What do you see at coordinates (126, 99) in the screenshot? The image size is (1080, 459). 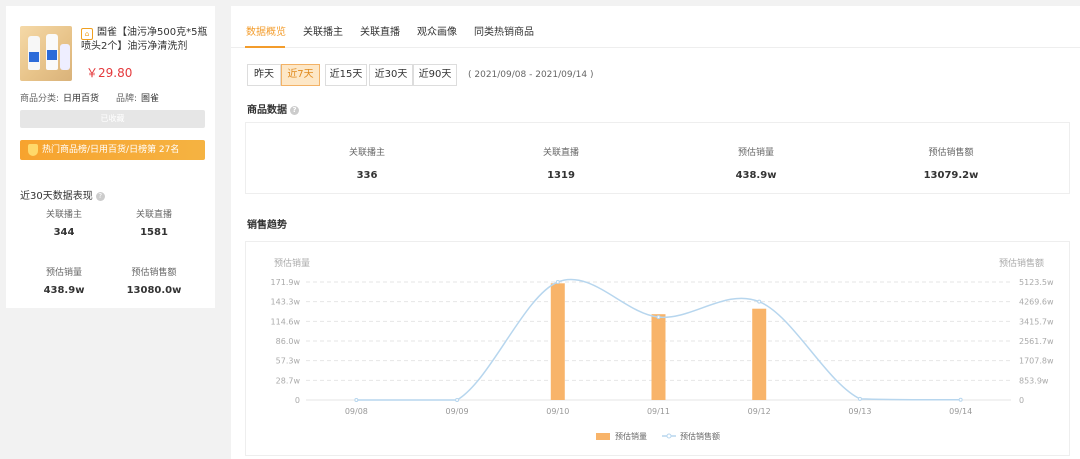 I see `brand-label: 品牌:` at bounding box center [126, 99].